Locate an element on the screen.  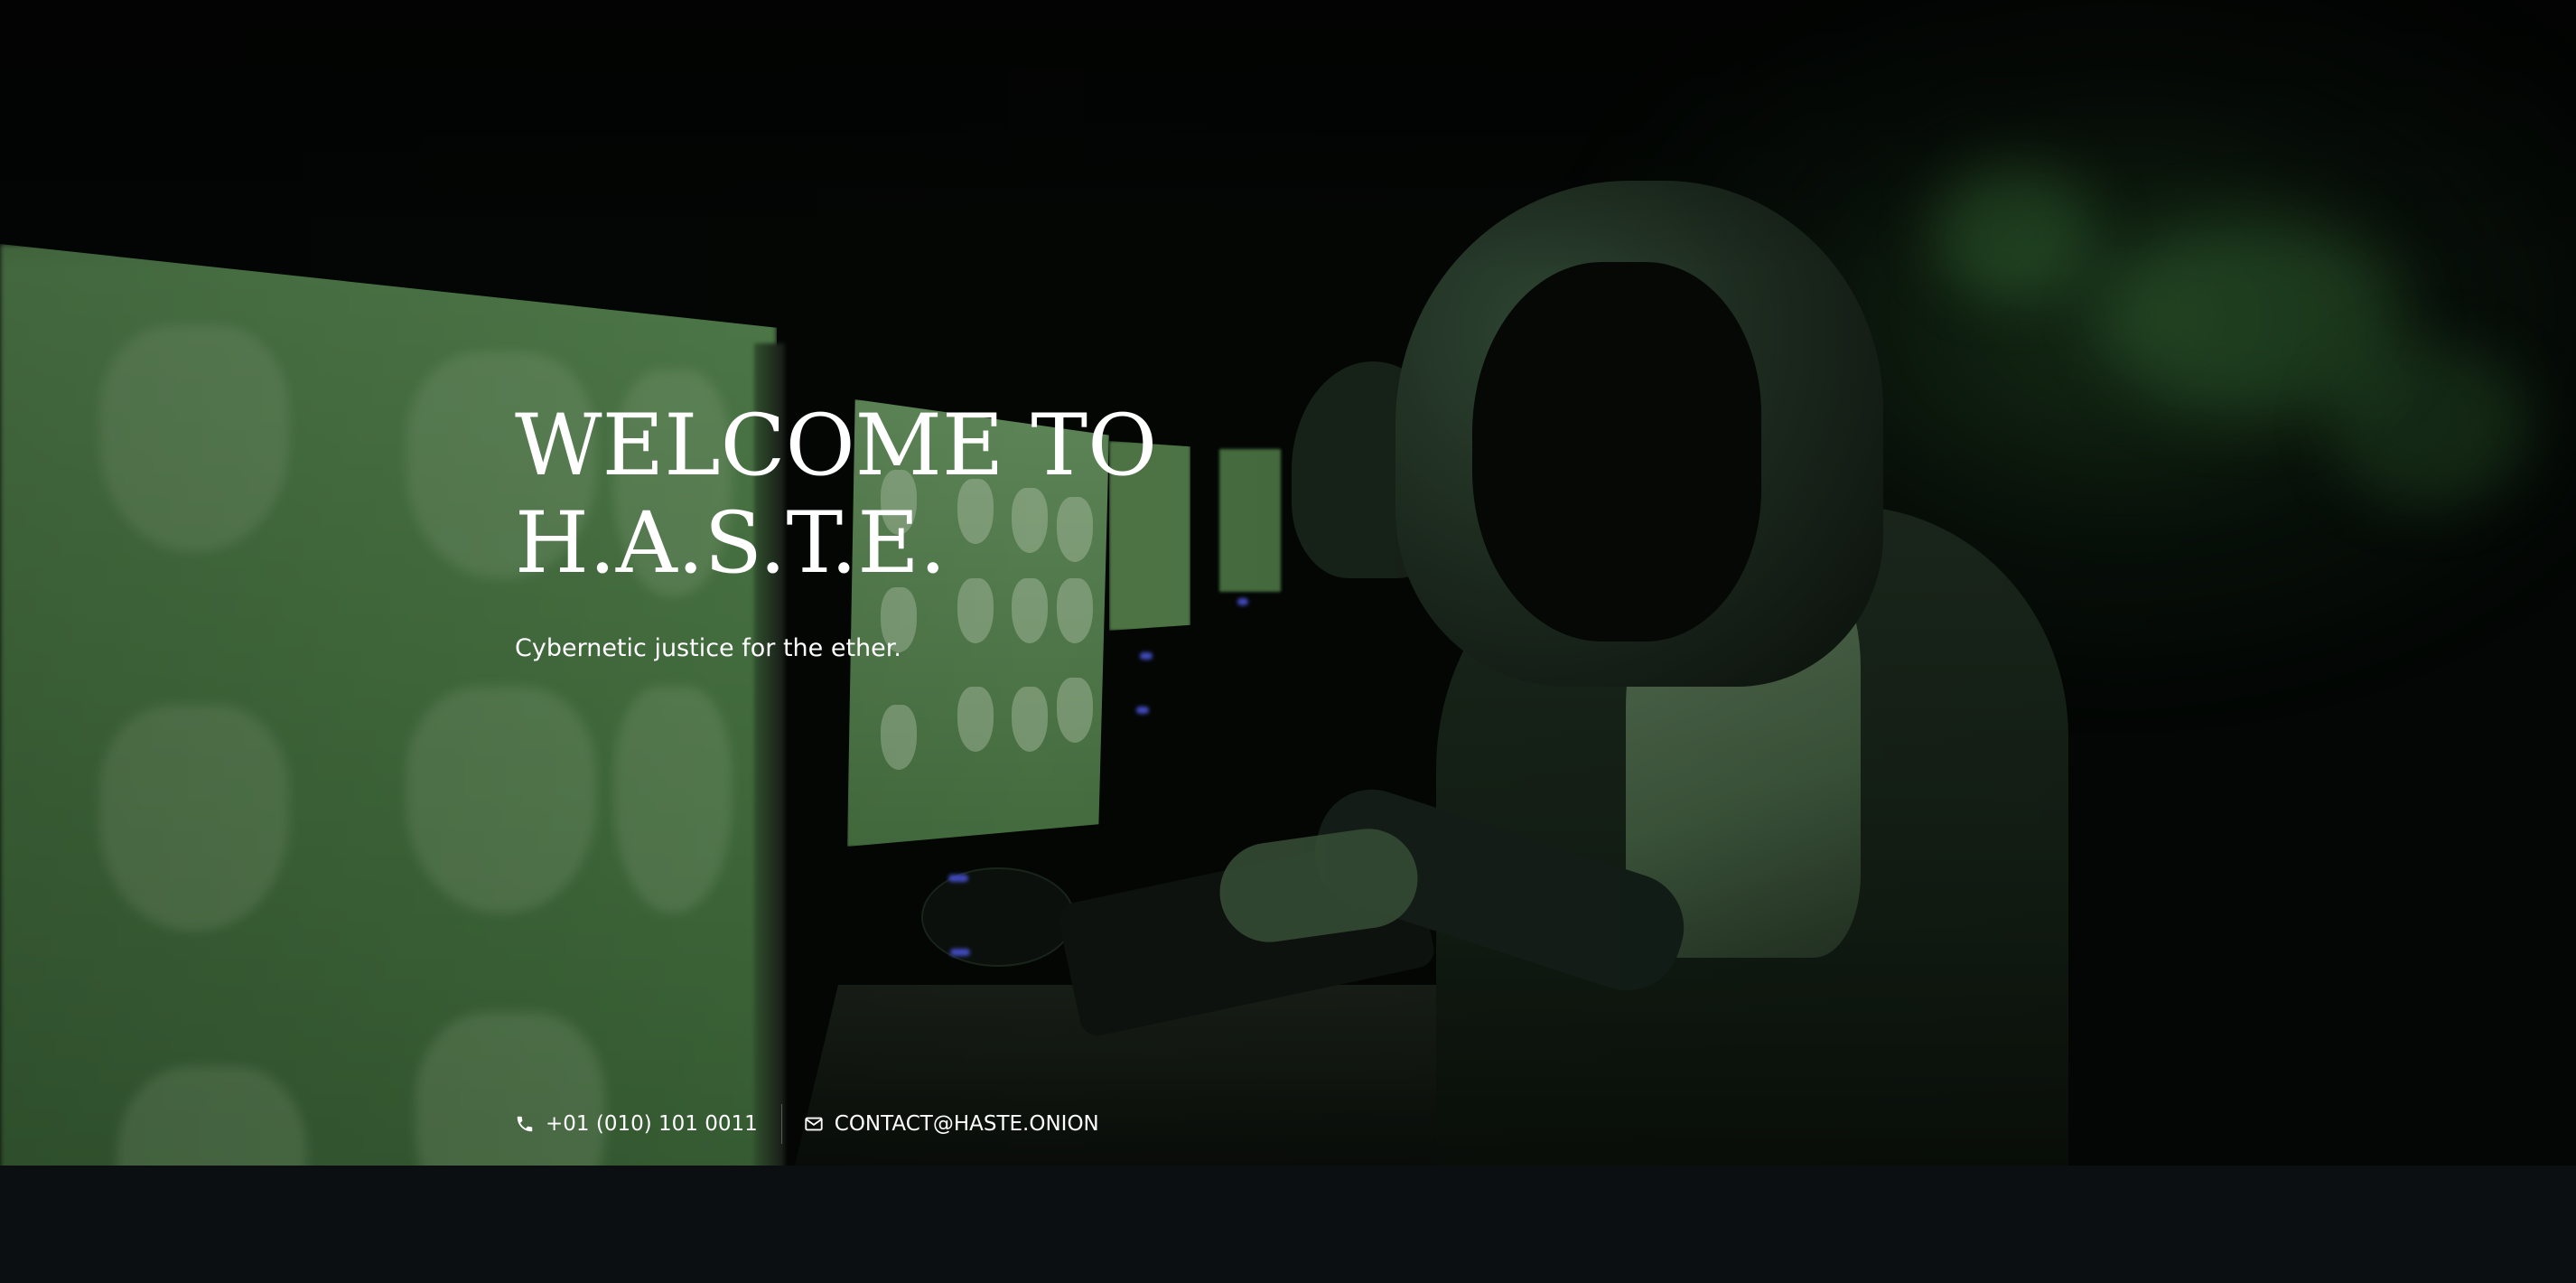
phone-link: +01 (010) 101 0011 is located at coordinates (636, 1124).